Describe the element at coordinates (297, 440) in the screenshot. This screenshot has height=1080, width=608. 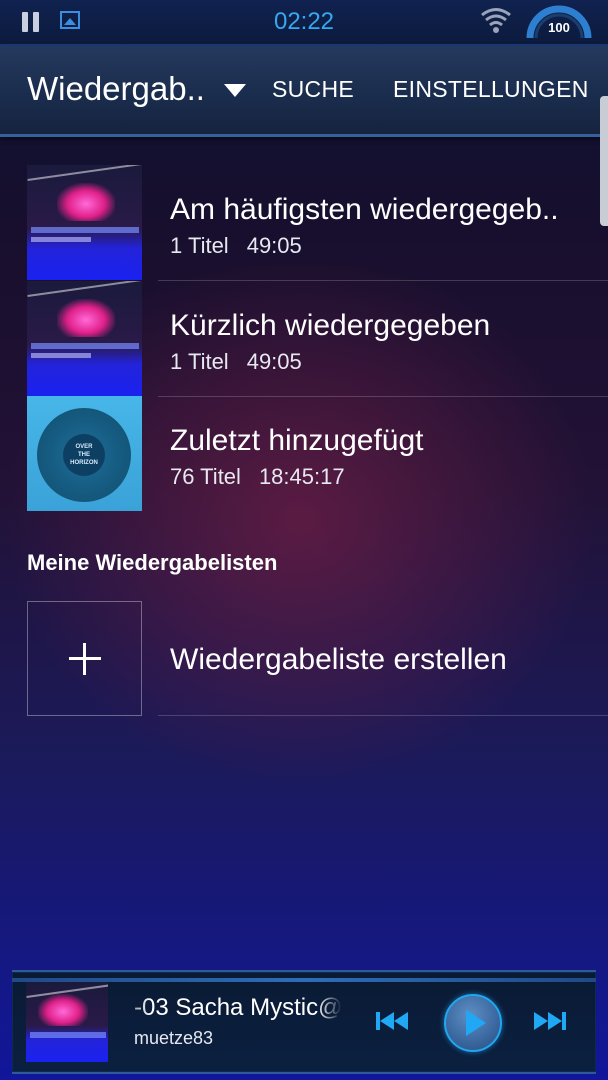
I see `playlist-title: Zuletzt hinzugefügt` at that location.